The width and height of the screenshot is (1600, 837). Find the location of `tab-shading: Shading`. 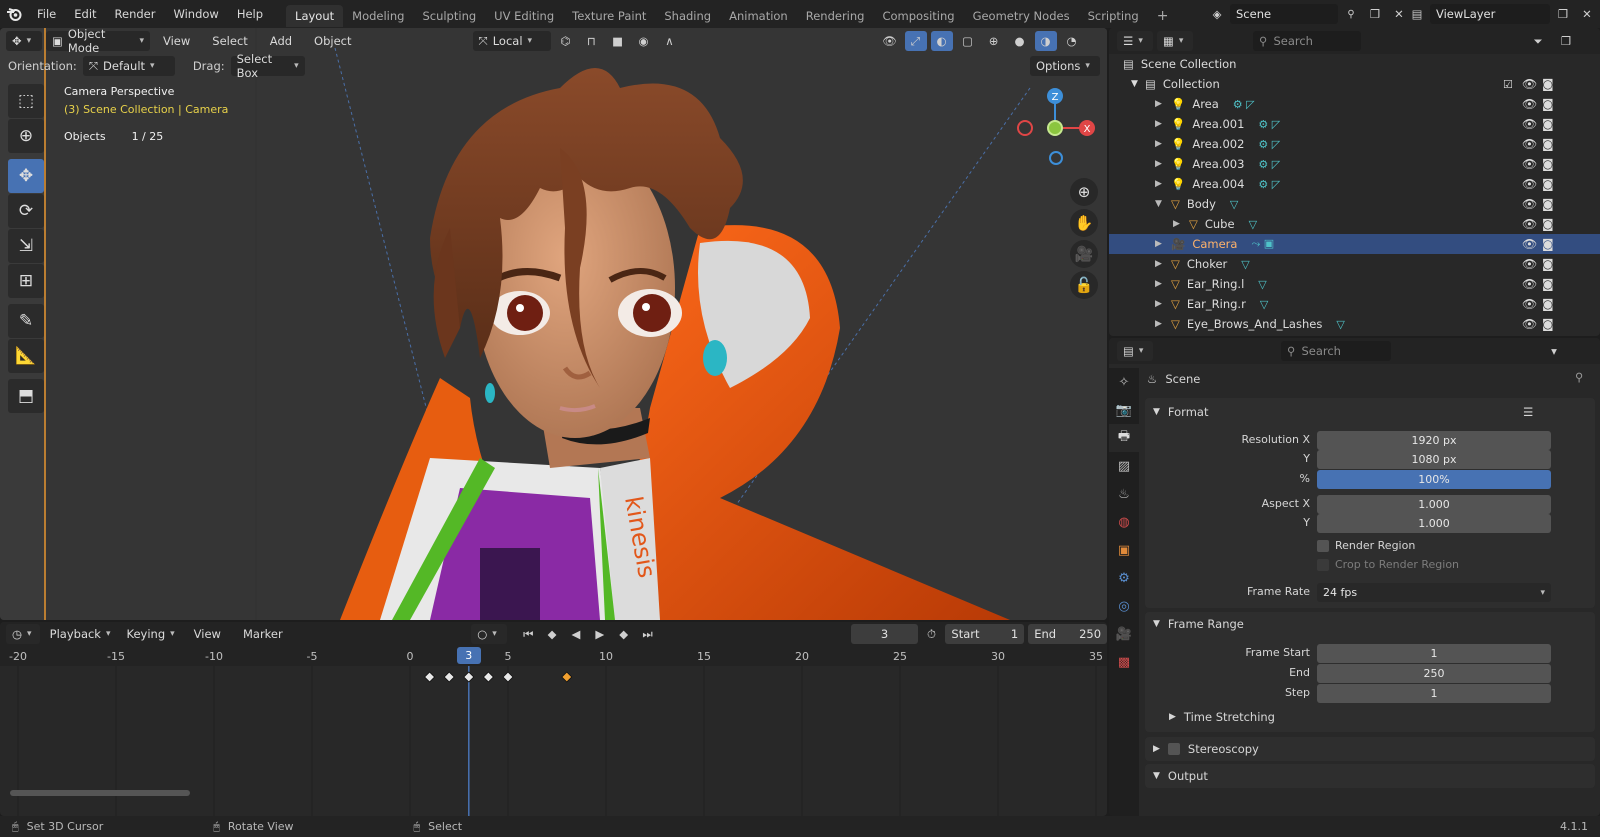

tab-shading: Shading is located at coordinates (687, 16).